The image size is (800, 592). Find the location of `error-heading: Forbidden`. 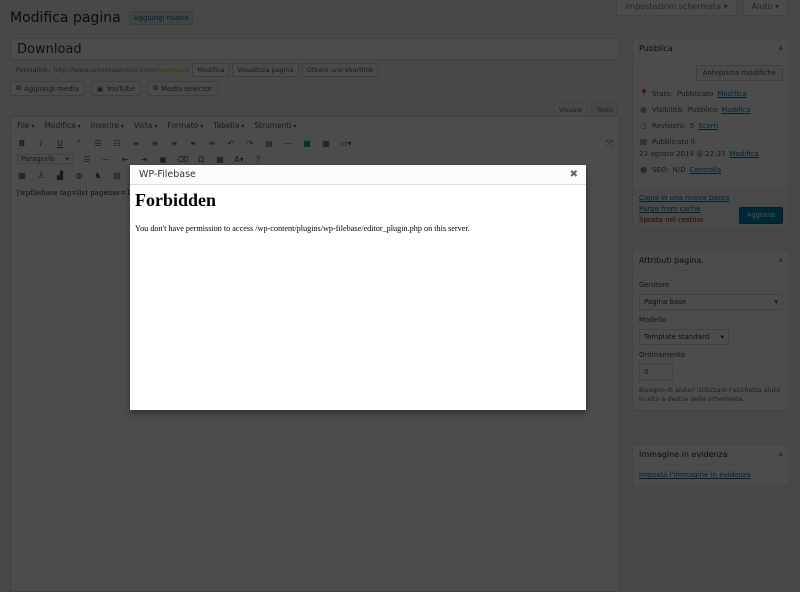

error-heading: Forbidden is located at coordinates (176, 200).